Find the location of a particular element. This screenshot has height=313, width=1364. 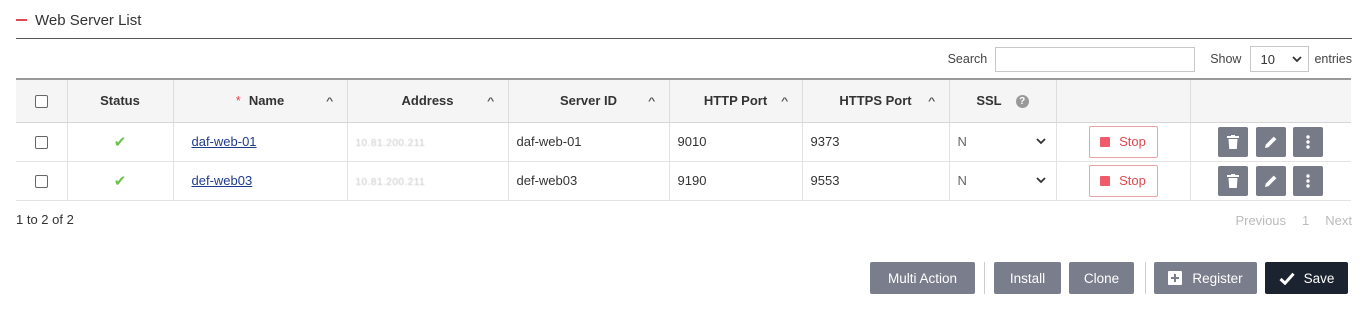

collapse-dash-icon is located at coordinates (21, 20).